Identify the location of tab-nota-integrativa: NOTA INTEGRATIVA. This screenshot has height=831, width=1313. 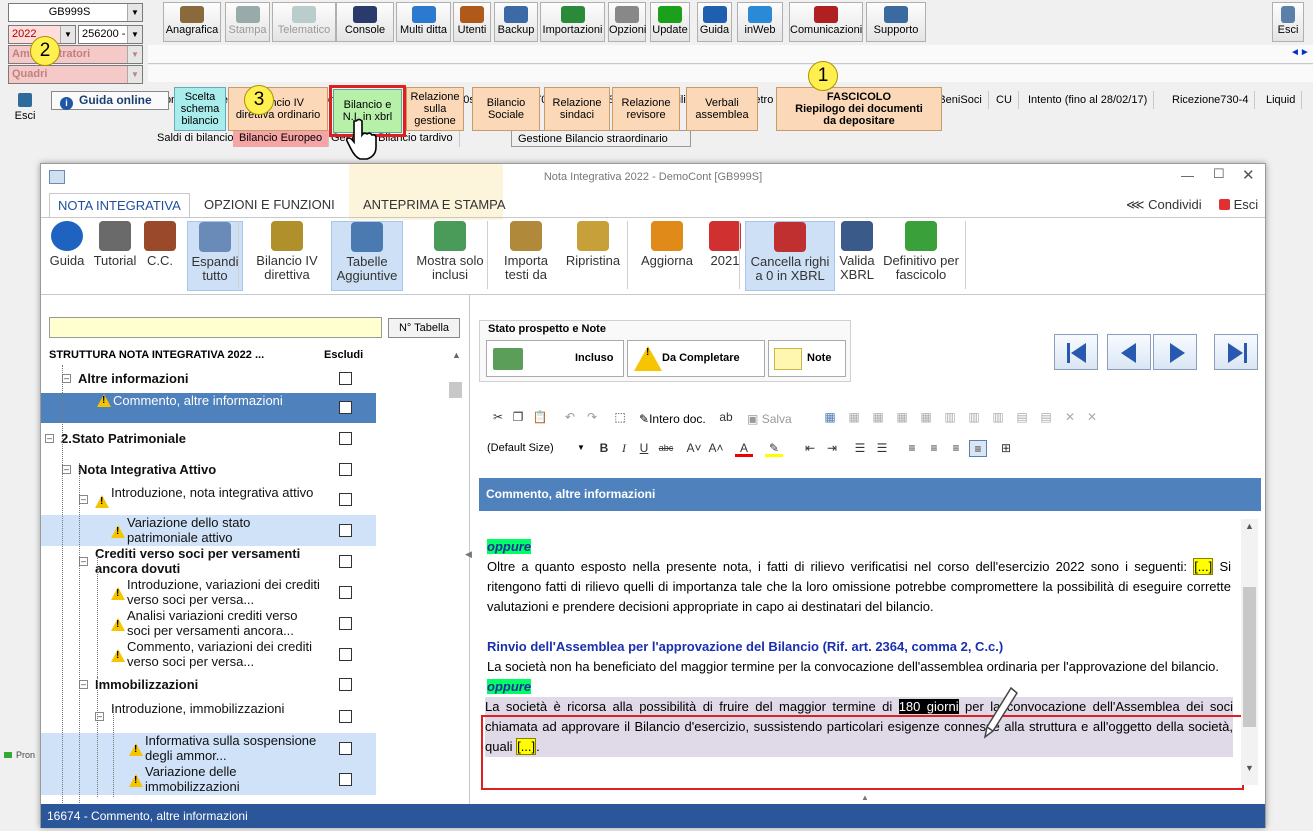
(119, 205).